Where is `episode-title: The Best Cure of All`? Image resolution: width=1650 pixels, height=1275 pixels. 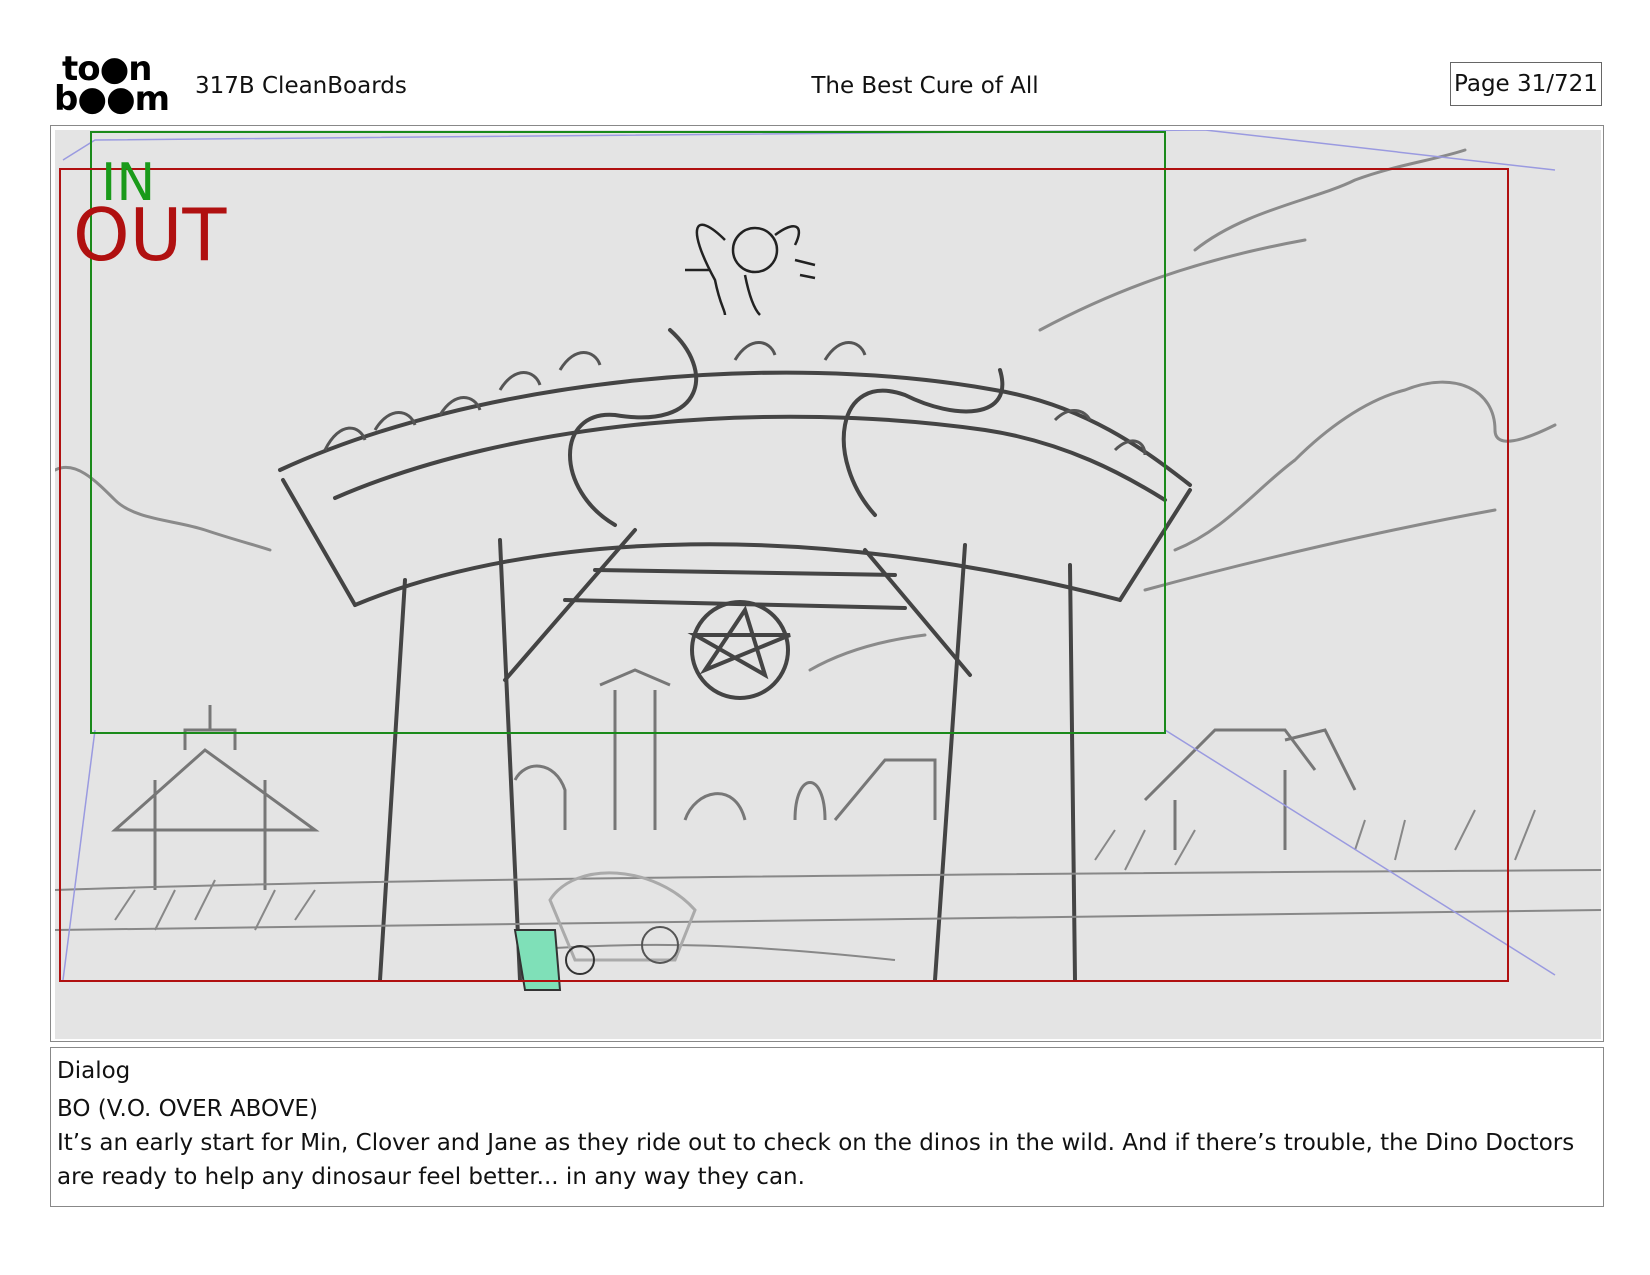
episode-title: The Best Cure of All is located at coordinates (925, 86).